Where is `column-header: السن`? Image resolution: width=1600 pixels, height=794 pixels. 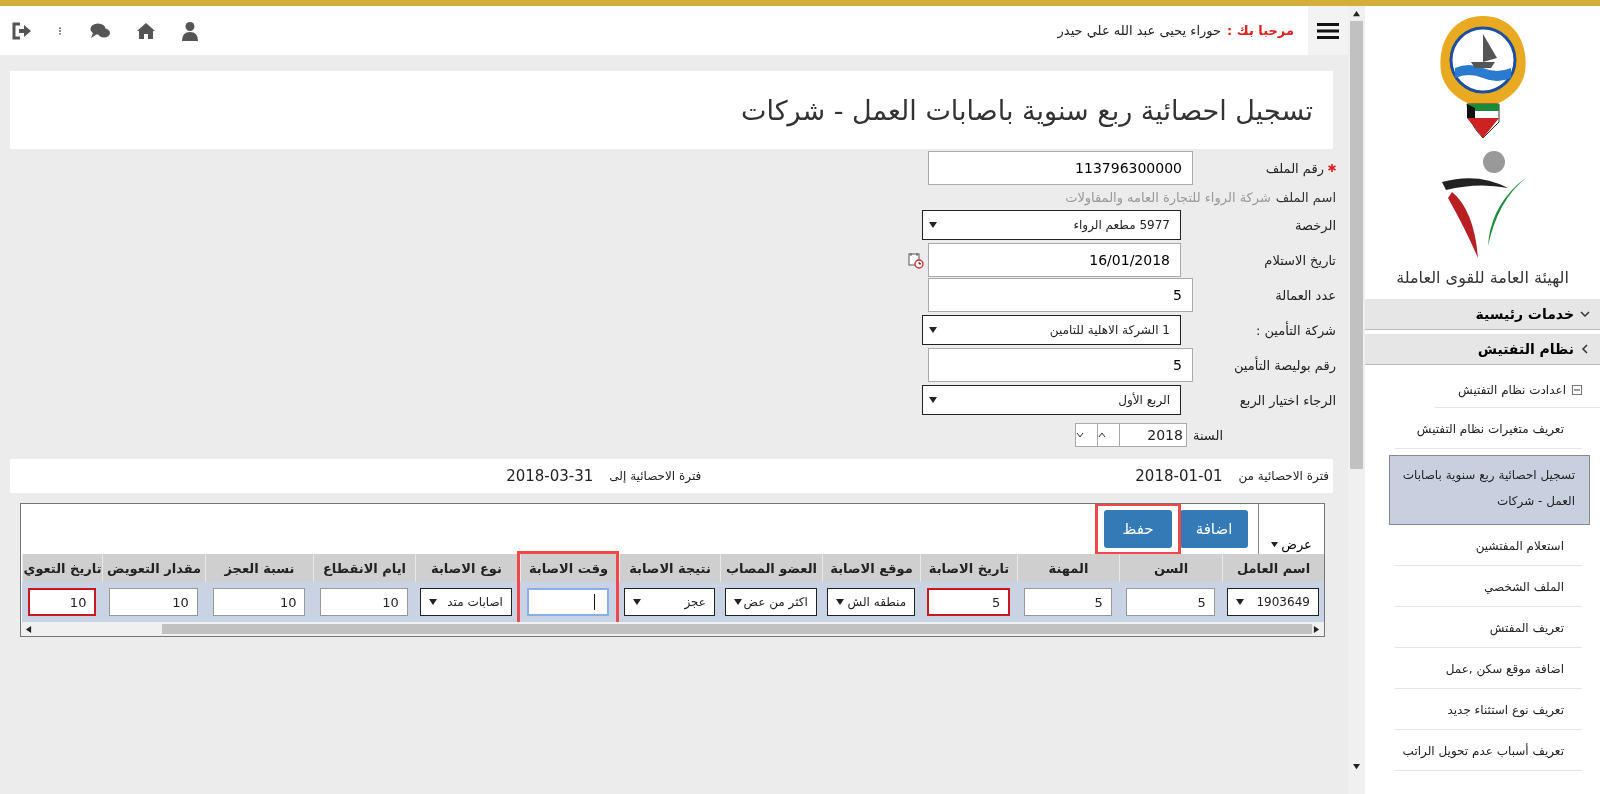 column-header: السن is located at coordinates (1170, 568).